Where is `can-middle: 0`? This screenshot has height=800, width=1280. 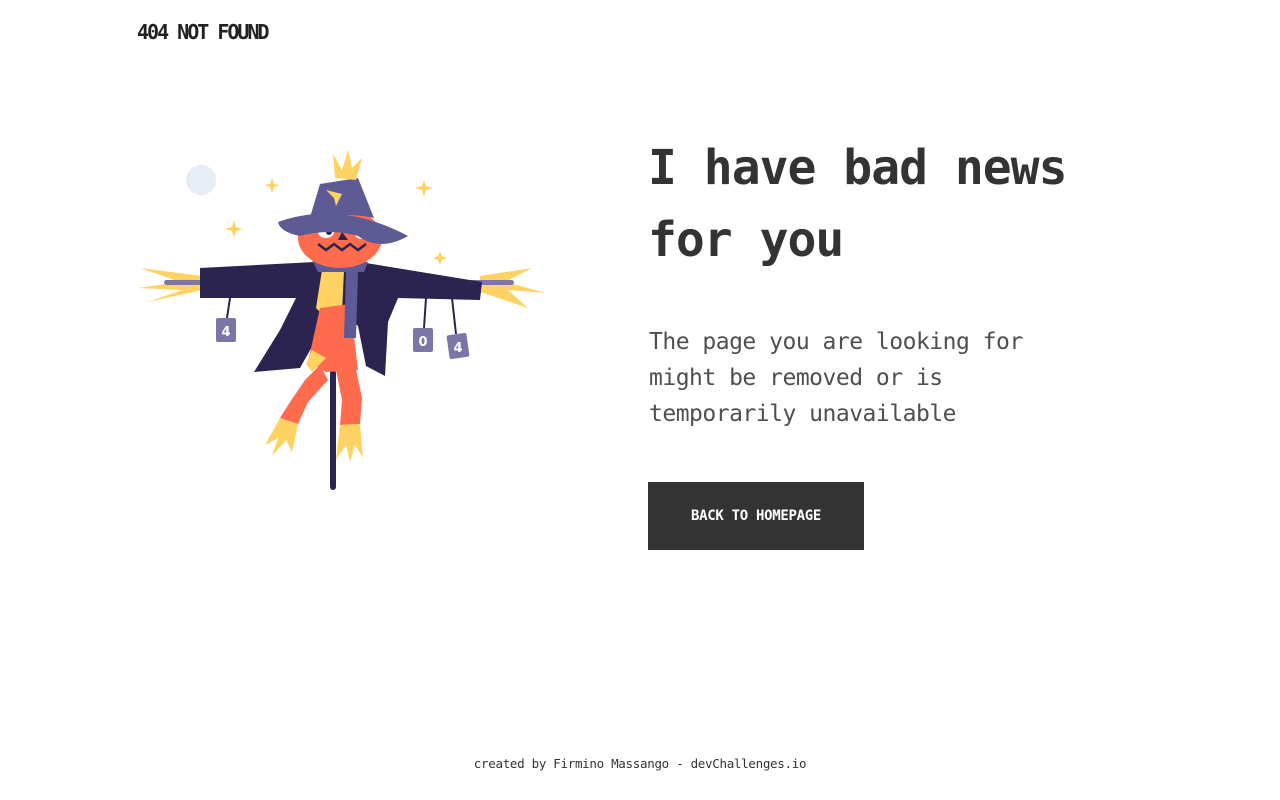 can-middle: 0 is located at coordinates (423, 324).